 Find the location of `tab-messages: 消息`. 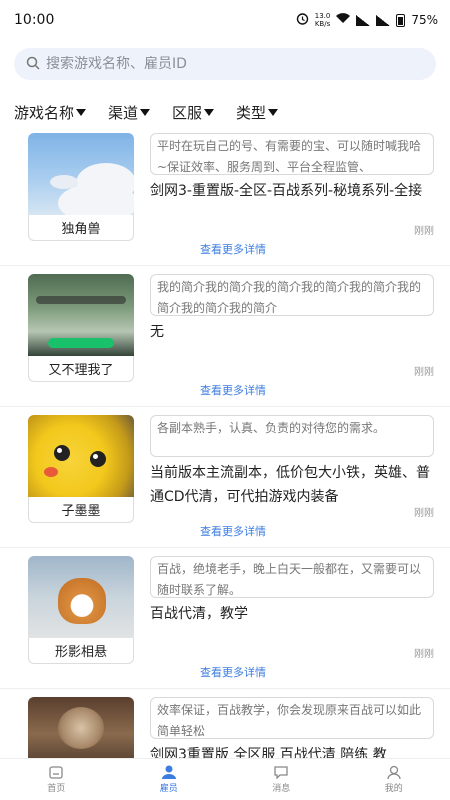

tab-messages: 消息 is located at coordinates (281, 779).